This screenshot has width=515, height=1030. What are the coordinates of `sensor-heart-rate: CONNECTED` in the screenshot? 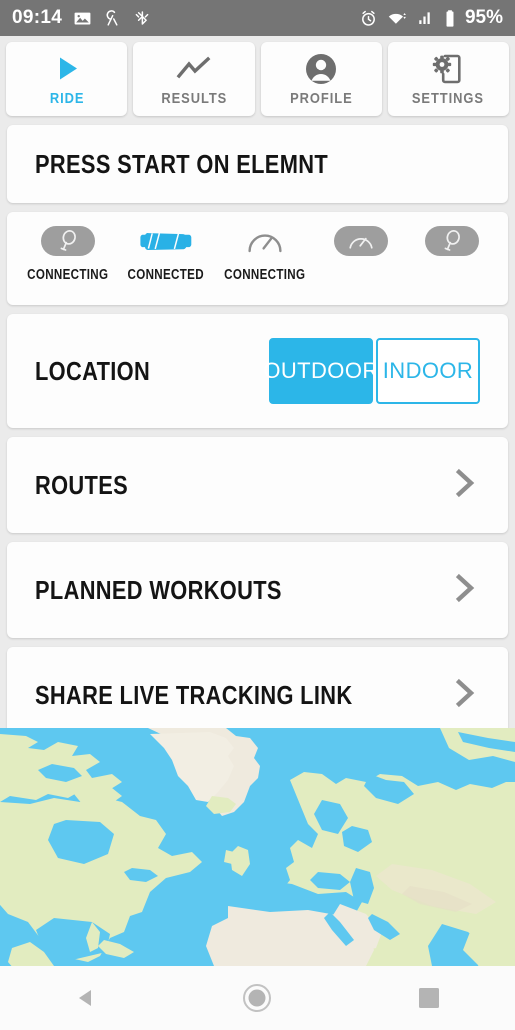 It's located at (165, 254).